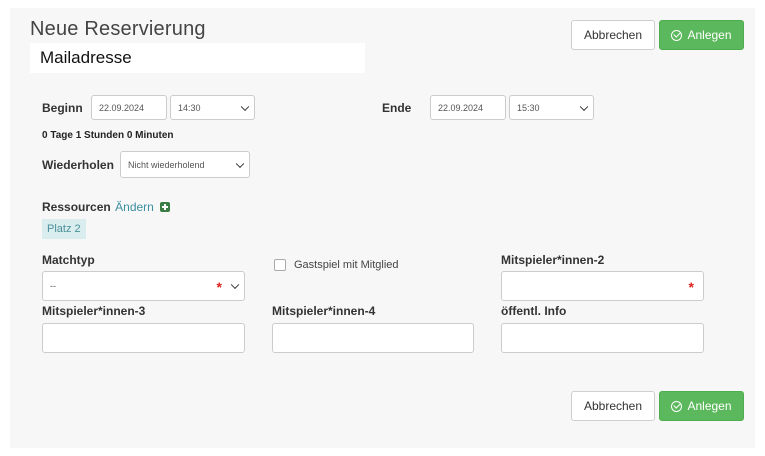 This screenshot has height=456, width=765. I want to click on change-resources-link: Ändern, so click(134, 207).